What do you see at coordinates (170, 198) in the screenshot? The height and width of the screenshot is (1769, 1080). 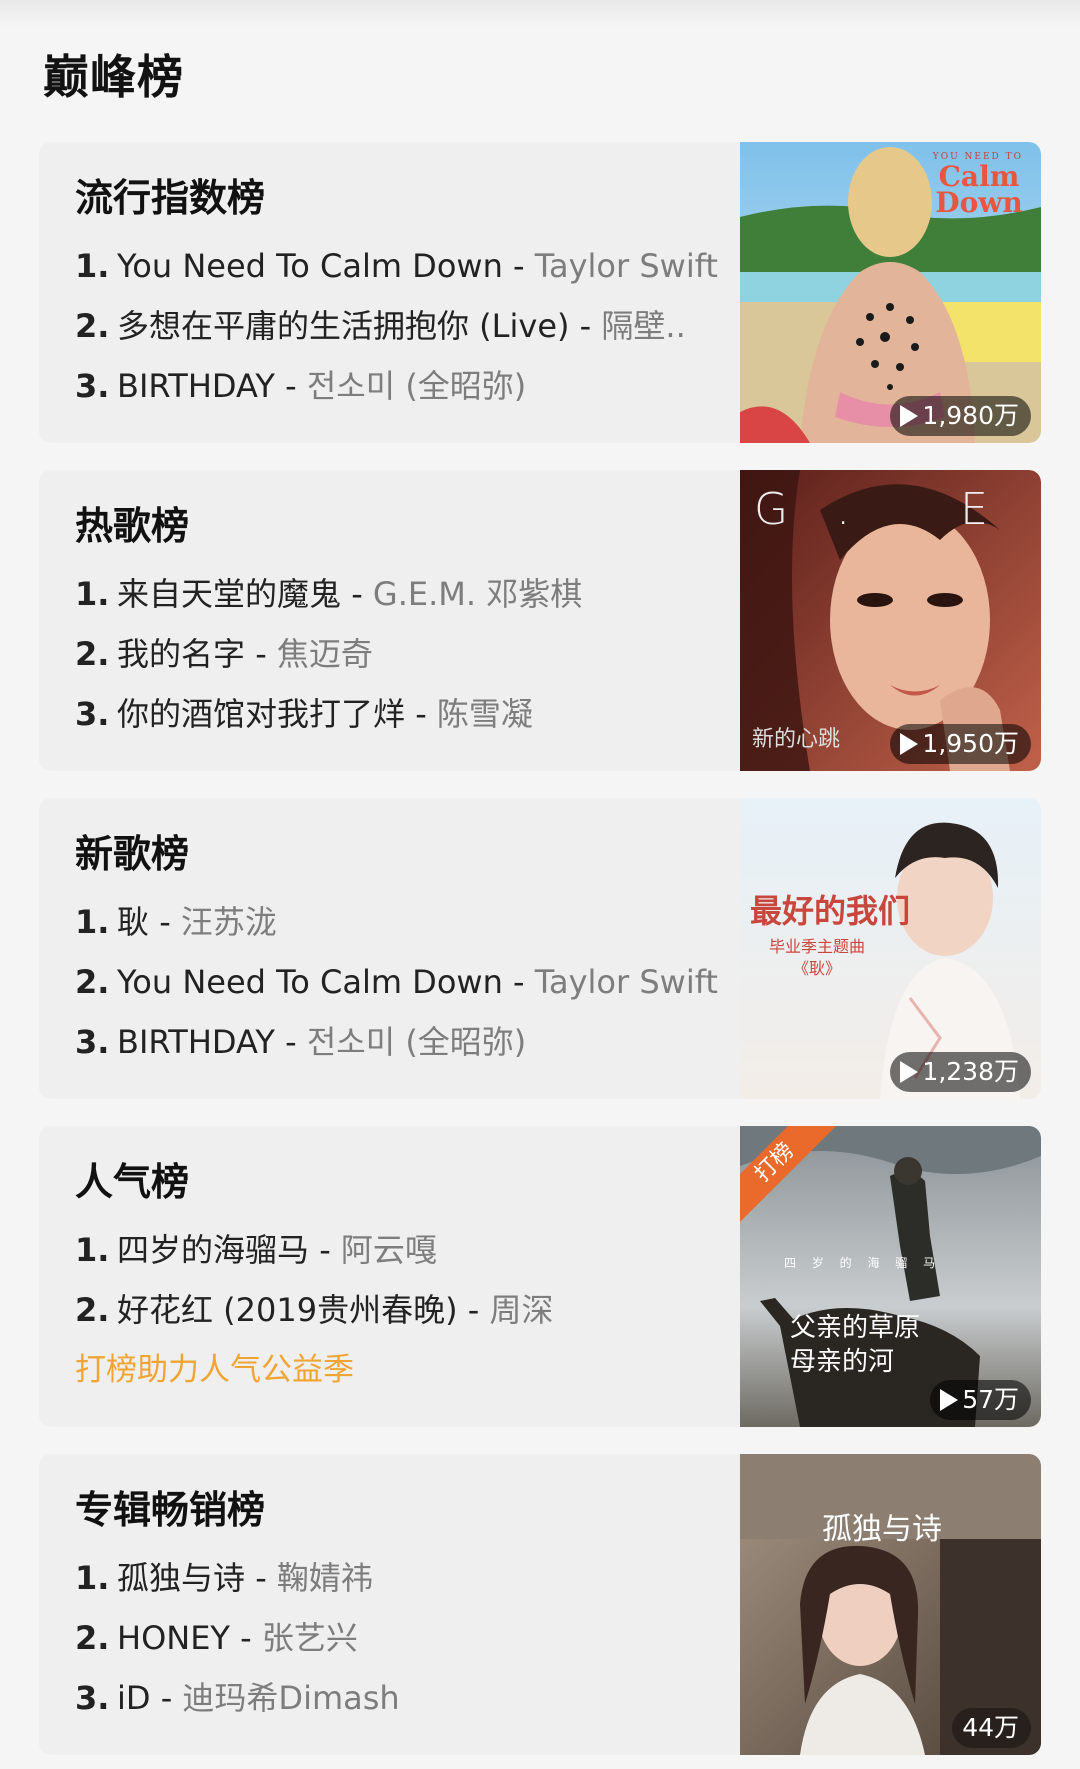 I see `chart-title: 流行指数榜` at bounding box center [170, 198].